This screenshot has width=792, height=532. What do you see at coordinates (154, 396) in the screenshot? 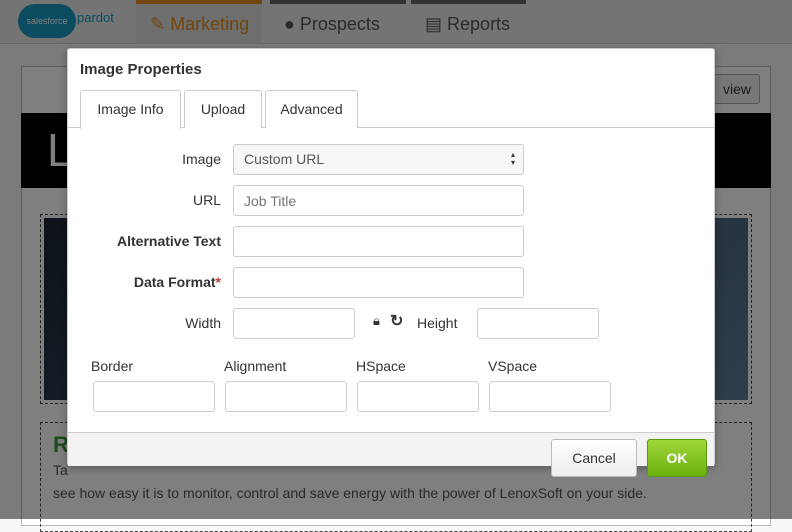
I see `border-input` at bounding box center [154, 396].